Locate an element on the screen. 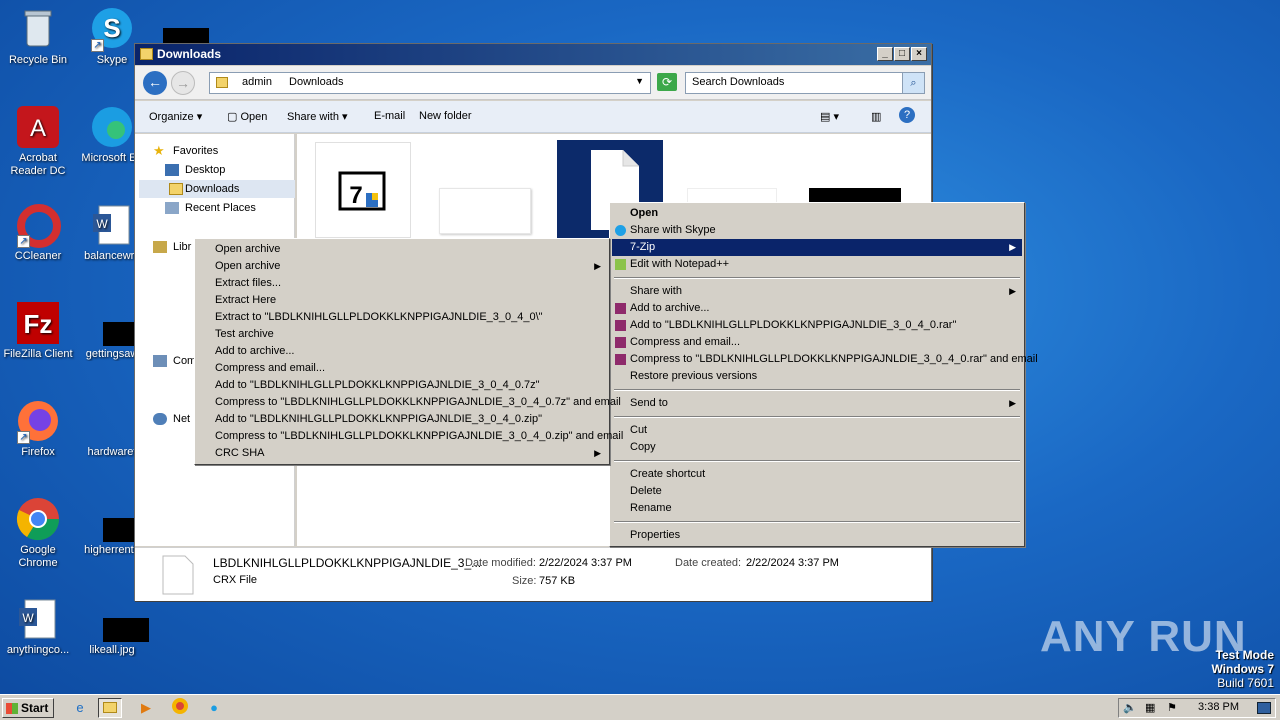 The width and height of the screenshot is (1280, 720). zip-item-extract-here: Extract Here is located at coordinates (402, 300).